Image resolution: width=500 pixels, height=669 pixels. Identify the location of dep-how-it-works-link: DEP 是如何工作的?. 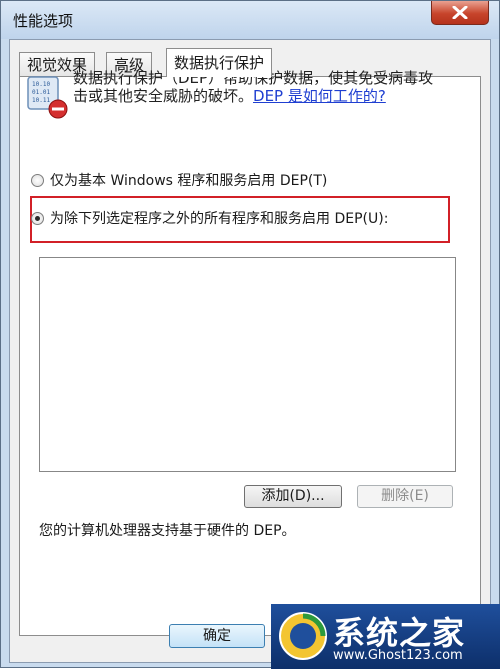
(319, 96).